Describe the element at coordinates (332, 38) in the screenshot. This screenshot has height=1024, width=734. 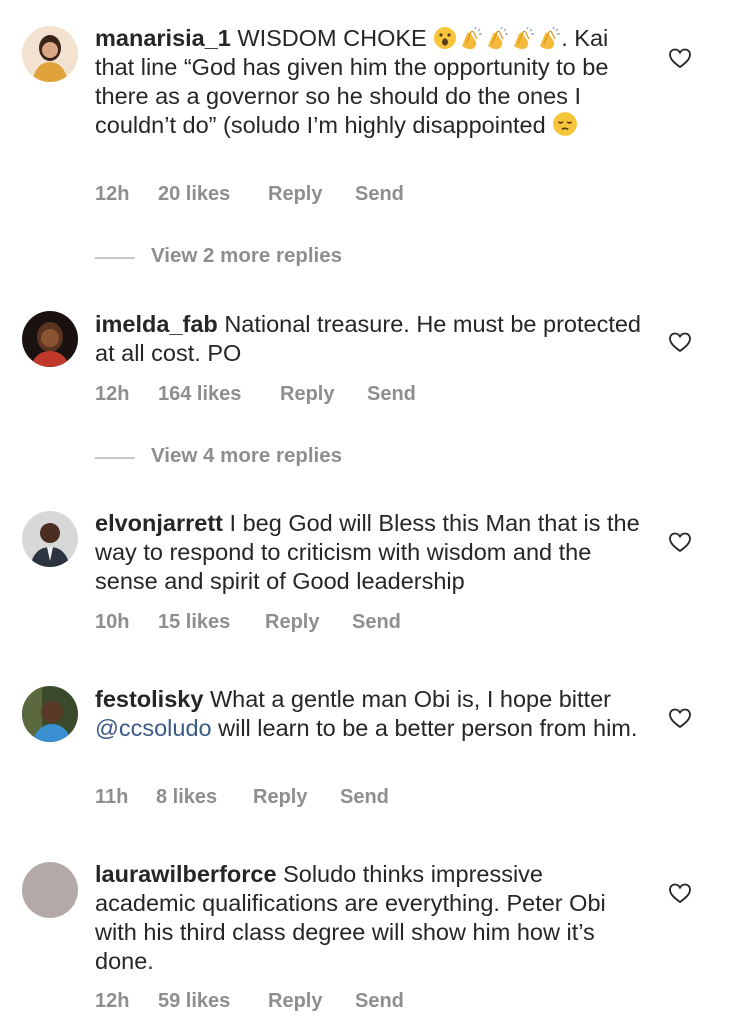
I see `comment-text: WISDOM CHOKE` at that location.